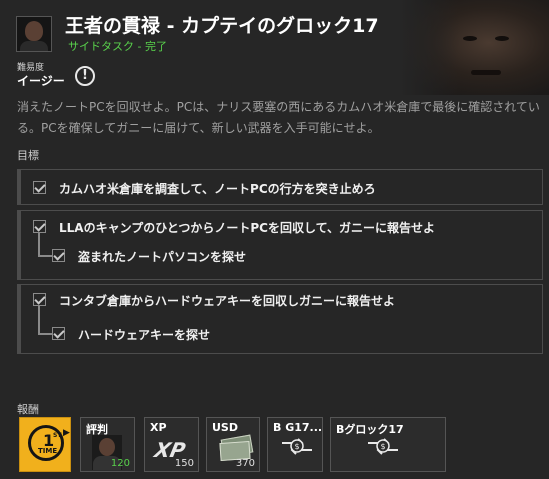  Describe the element at coordinates (28, 409) in the screenshot. I see `rewards-label: 報酬` at that location.